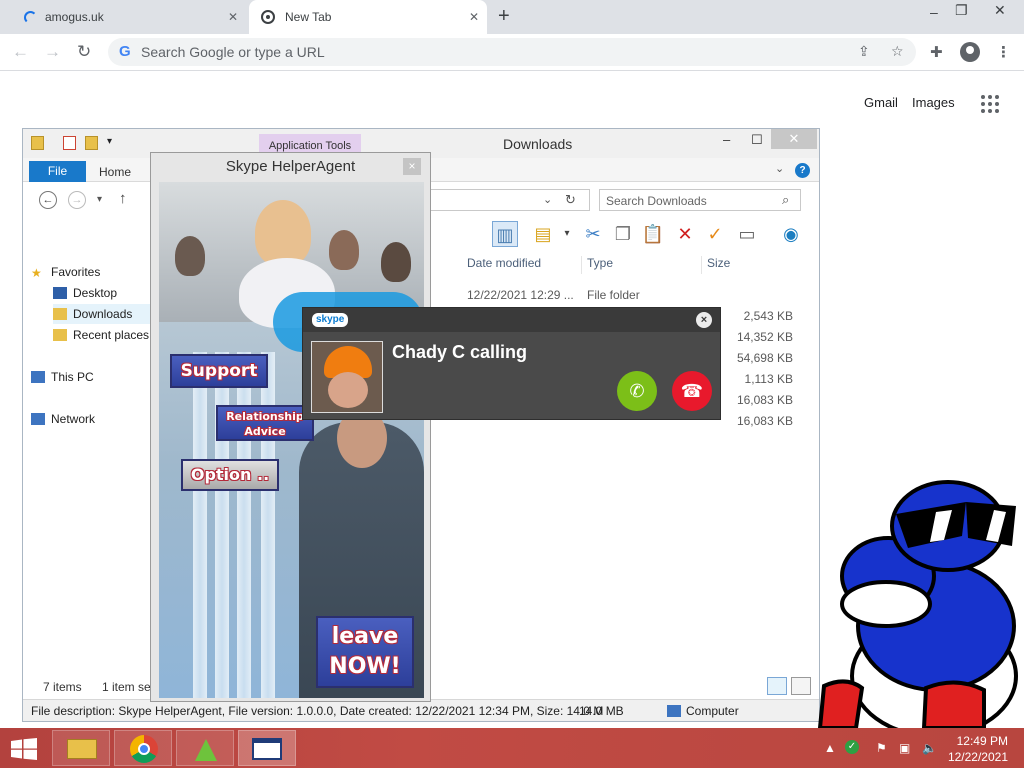  I want to click on share-icon: ⇪, so click(864, 51).